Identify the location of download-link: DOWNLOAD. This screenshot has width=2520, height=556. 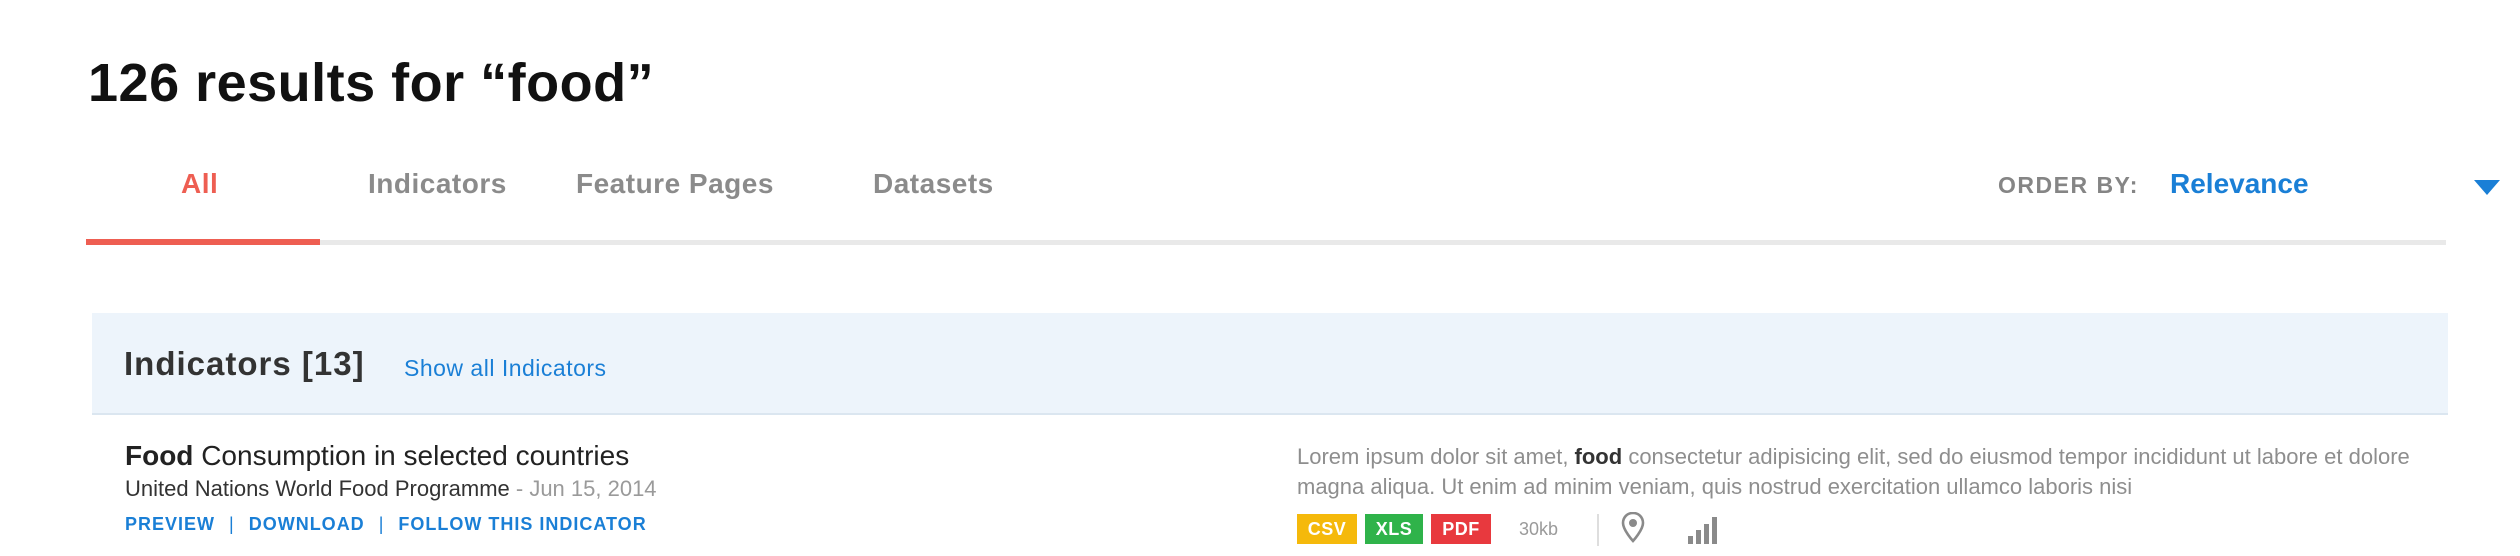
(307, 524).